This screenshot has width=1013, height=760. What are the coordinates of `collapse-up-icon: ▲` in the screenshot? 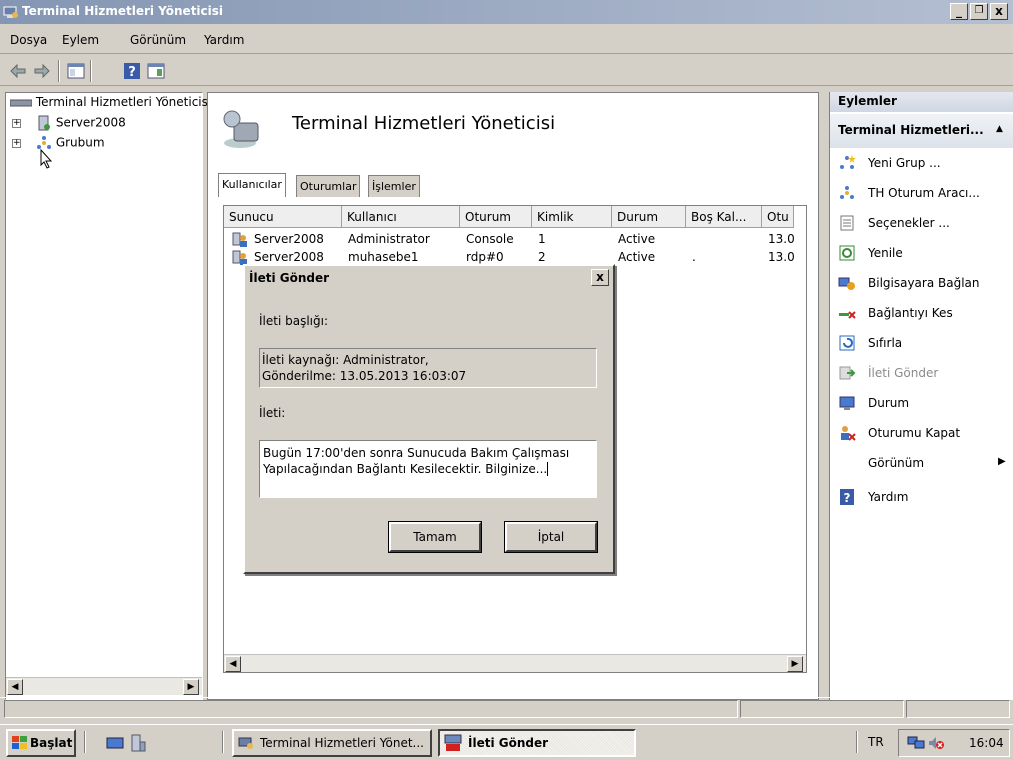 It's located at (999, 129).